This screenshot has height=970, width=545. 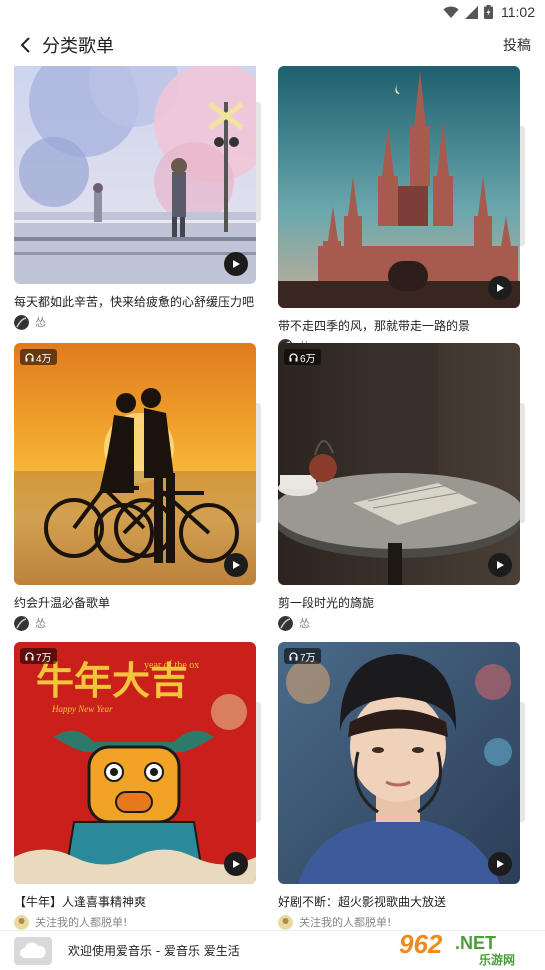 I want to click on play-count: 4万, so click(x=44, y=359).